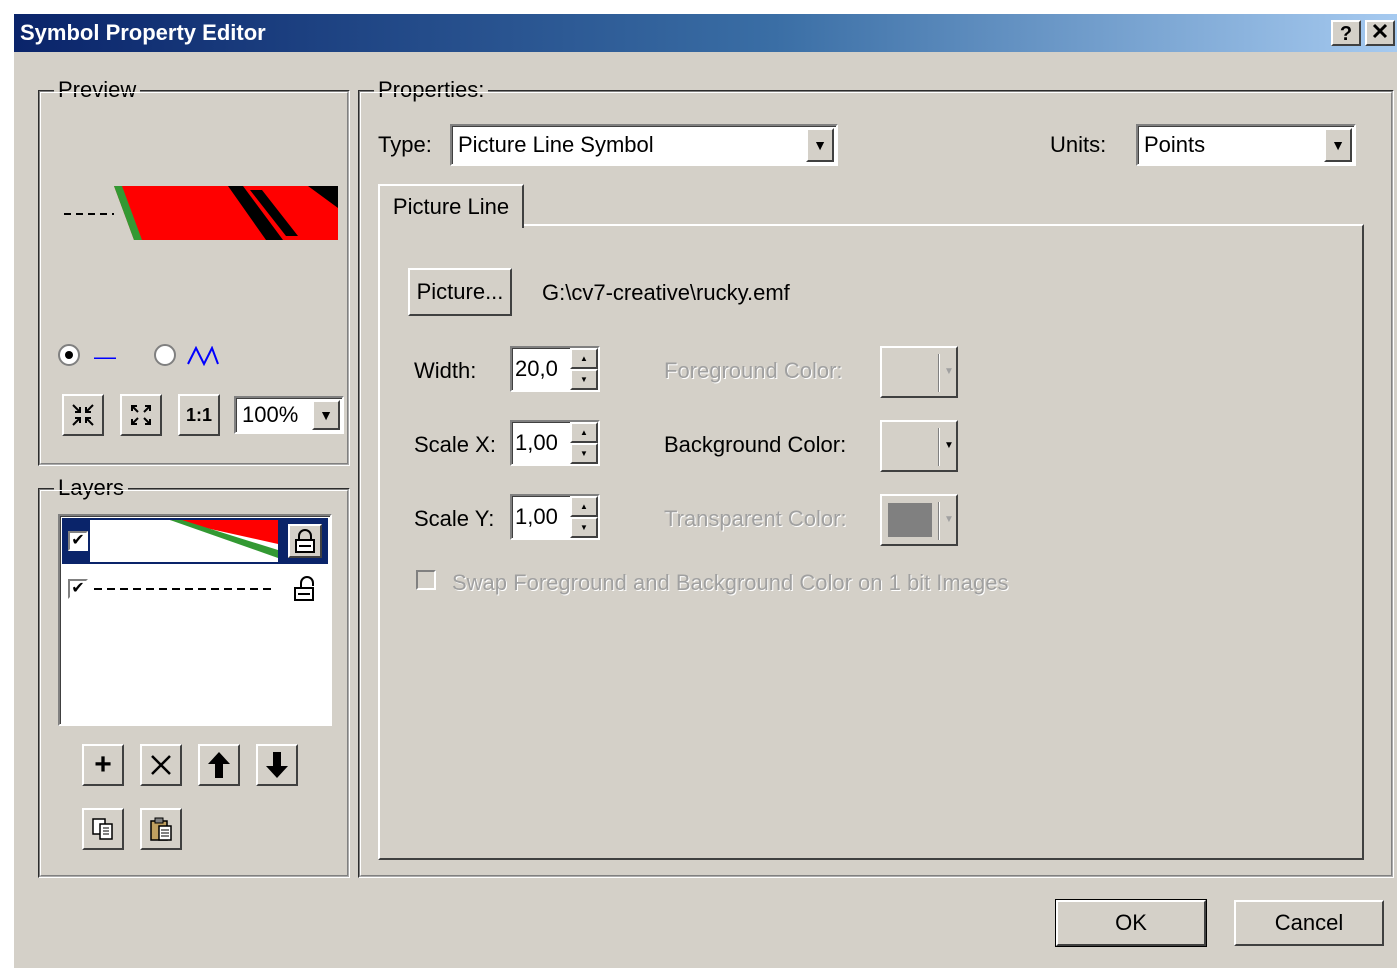 This screenshot has width=1397, height=968. Describe the element at coordinates (755, 518) in the screenshot. I see `transparent-color-label: Transparent Color:` at that location.